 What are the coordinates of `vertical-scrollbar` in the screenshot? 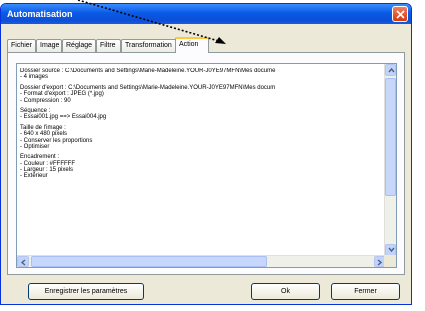 It's located at (390, 160).